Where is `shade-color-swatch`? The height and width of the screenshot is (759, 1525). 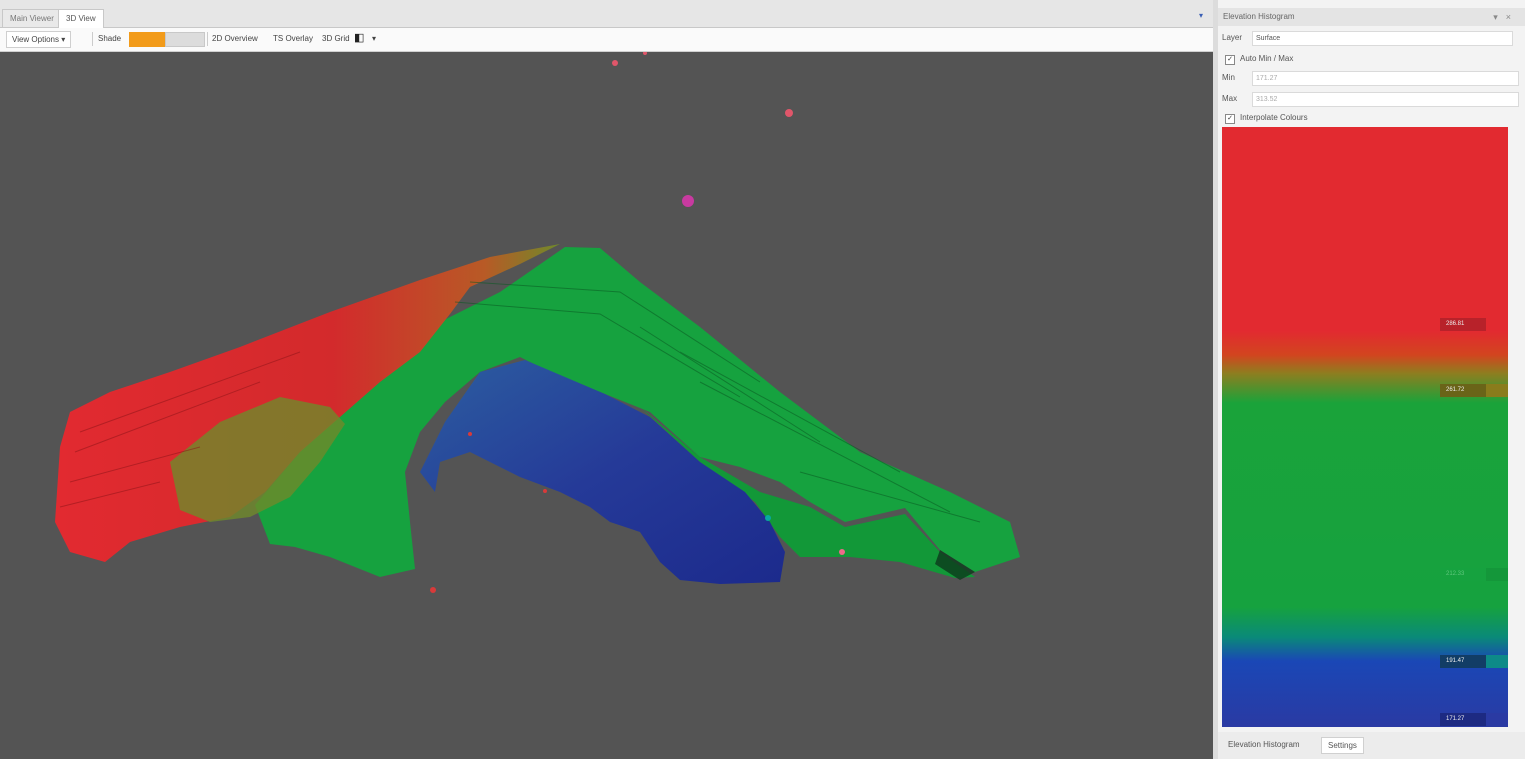 shade-color-swatch is located at coordinates (147, 39).